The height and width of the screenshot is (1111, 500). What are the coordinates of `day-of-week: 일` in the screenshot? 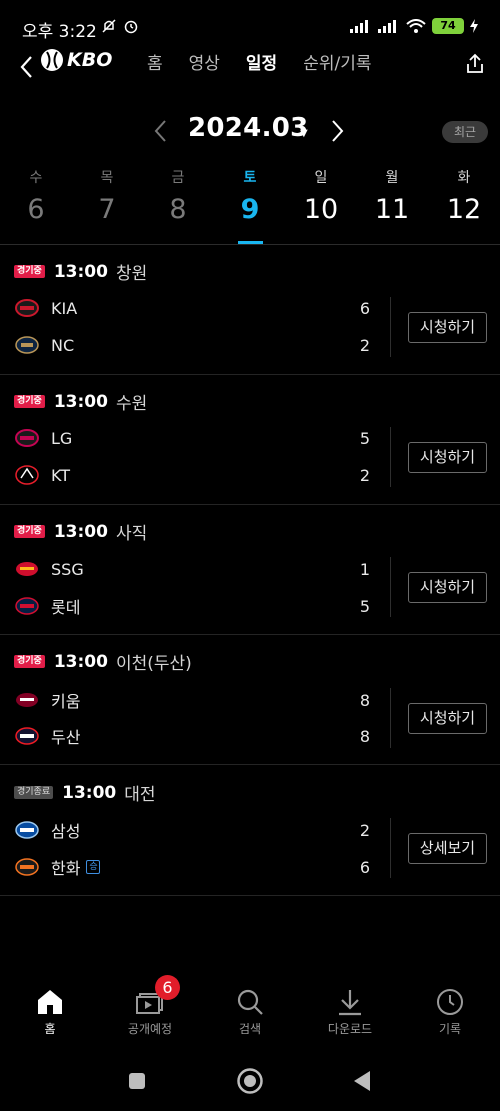 It's located at (321, 178).